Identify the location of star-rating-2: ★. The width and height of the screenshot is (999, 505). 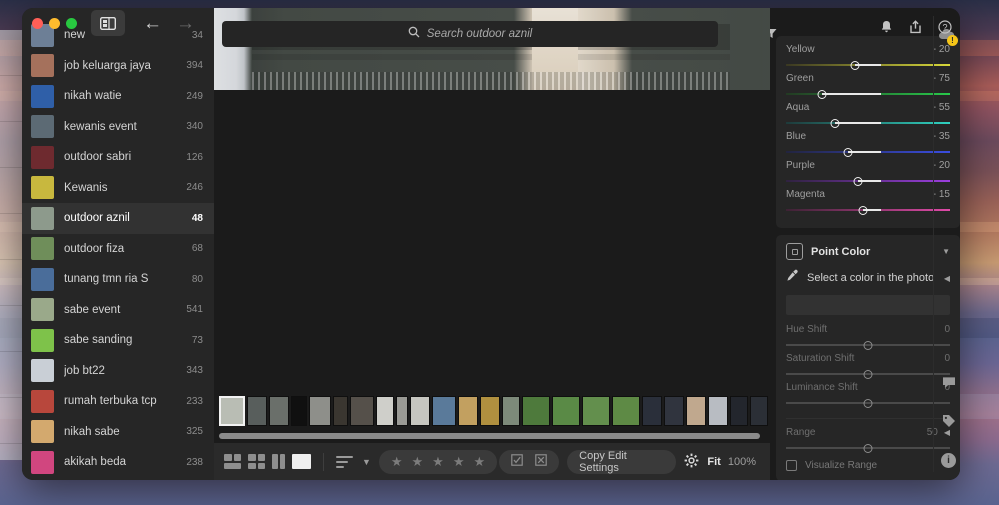
(418, 462).